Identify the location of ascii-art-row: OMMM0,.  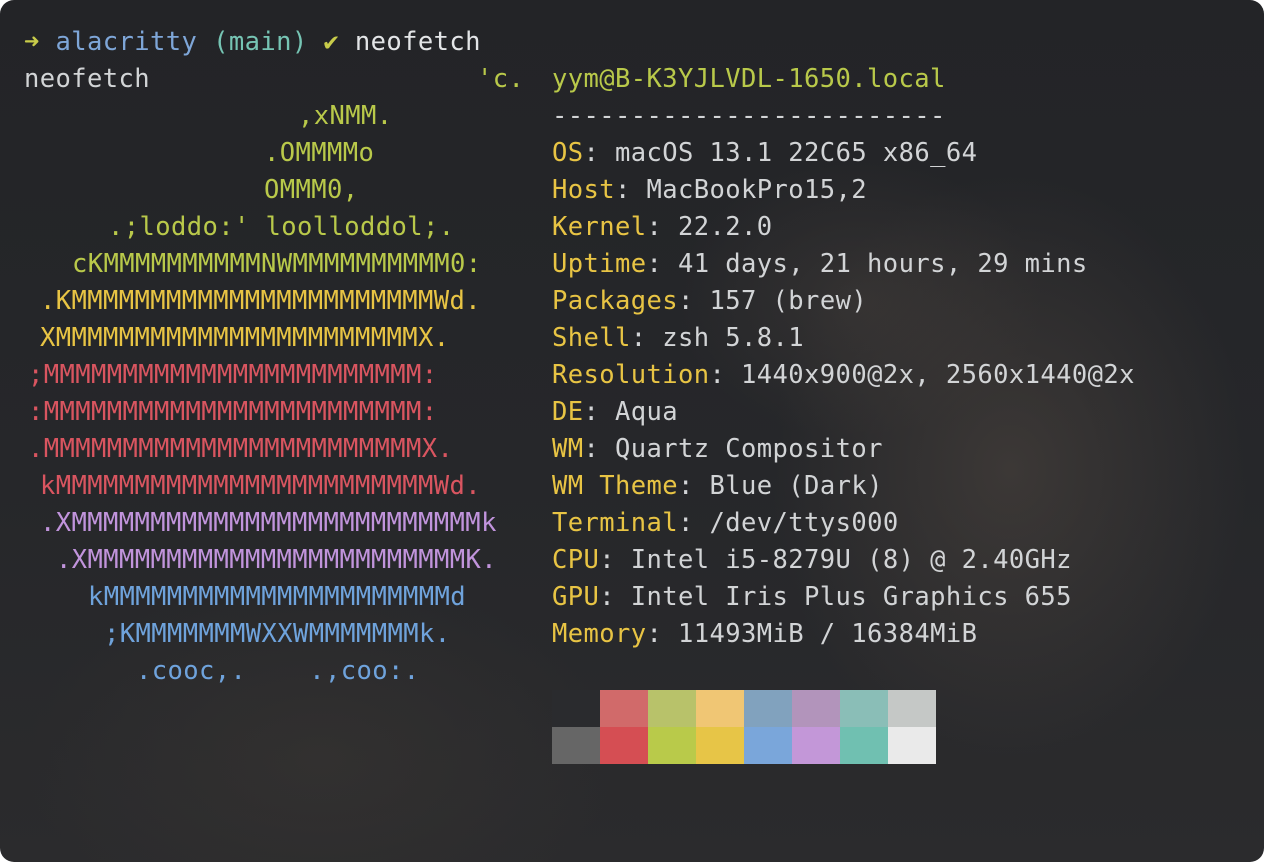
(311, 190).